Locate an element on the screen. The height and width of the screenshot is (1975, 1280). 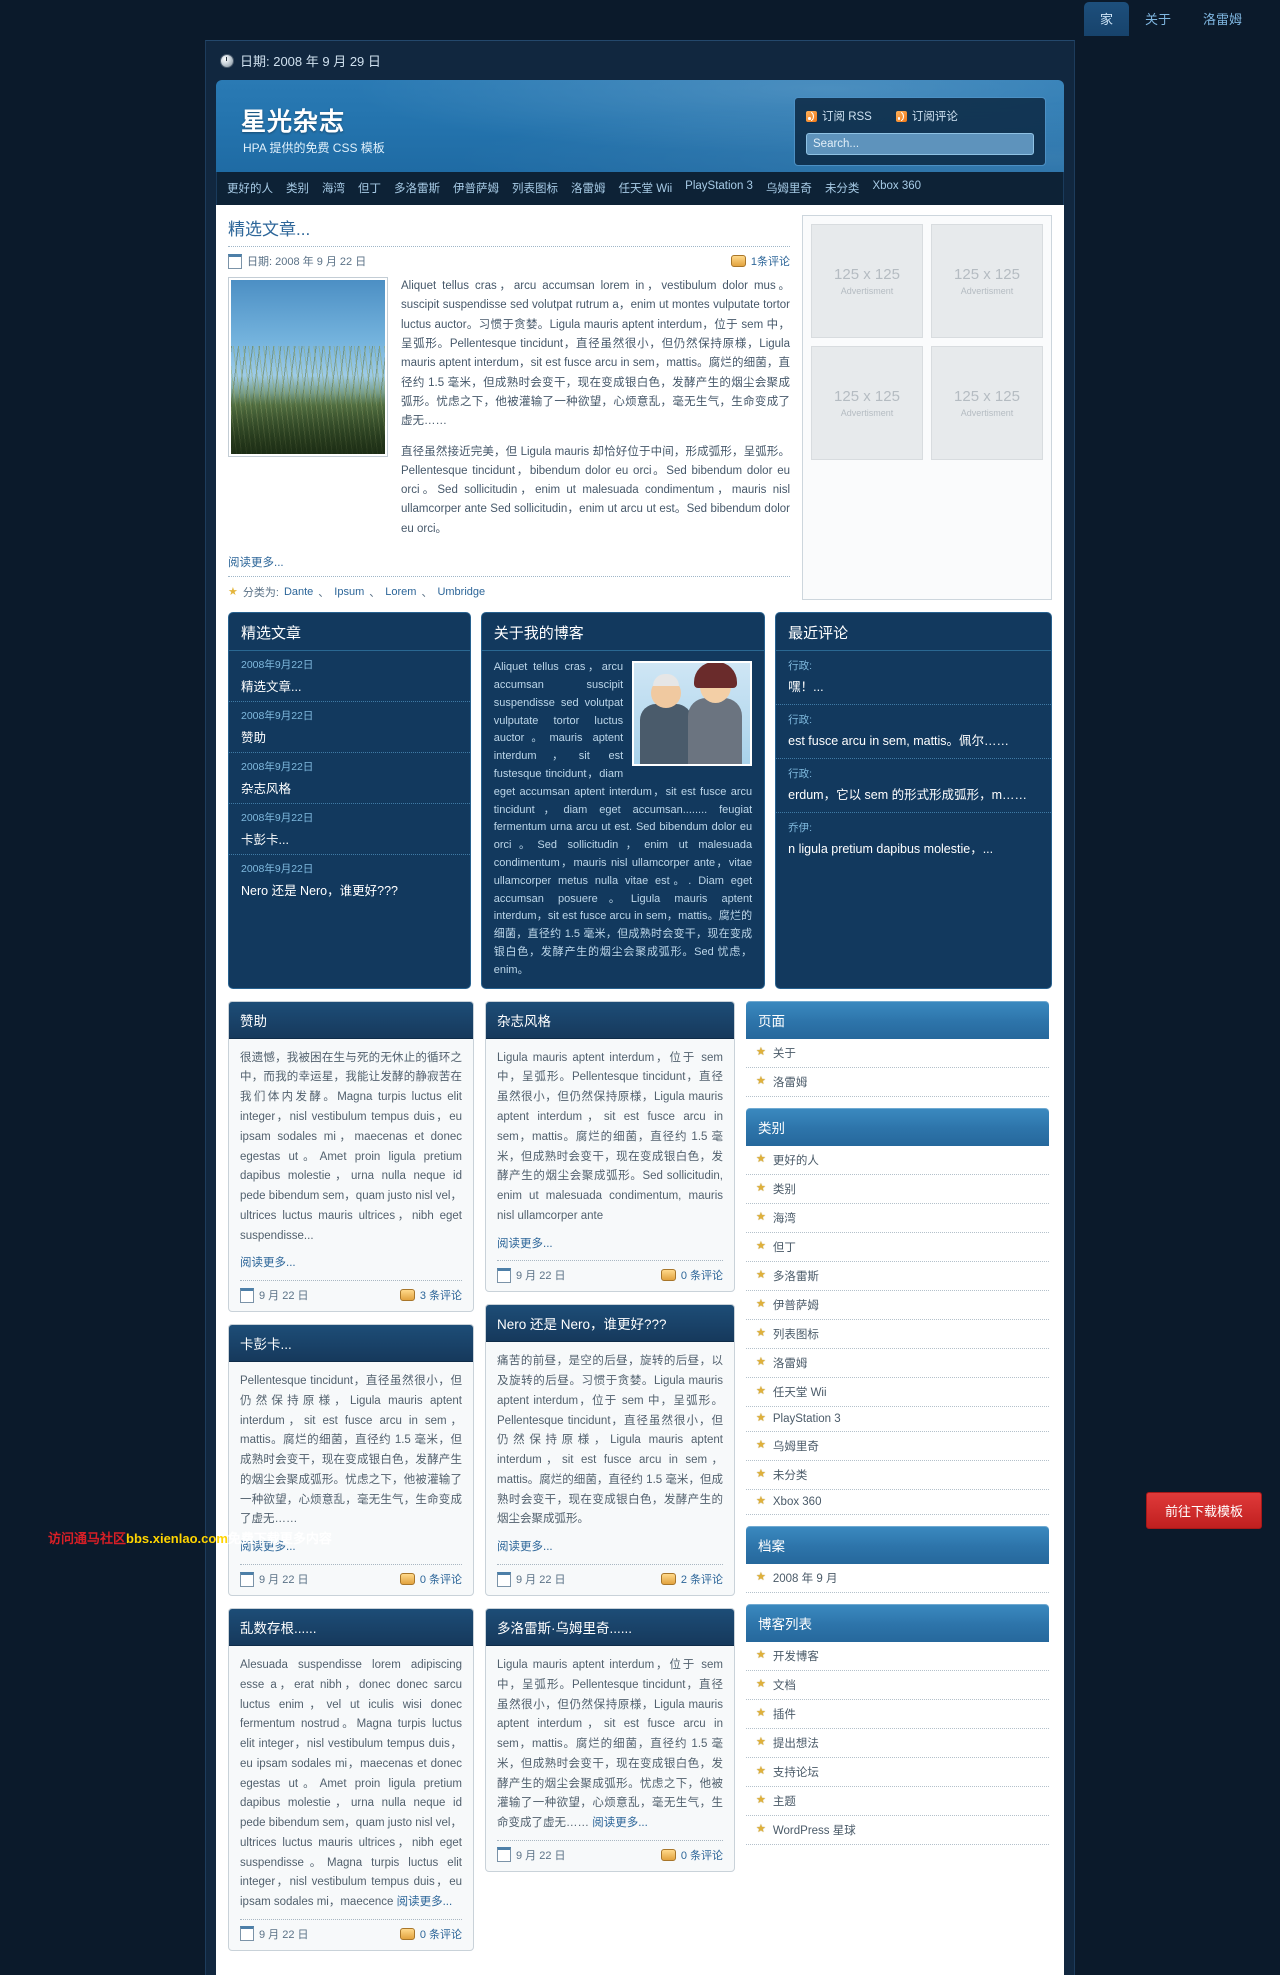
featured-category-1: Ipsum is located at coordinates (349, 592).